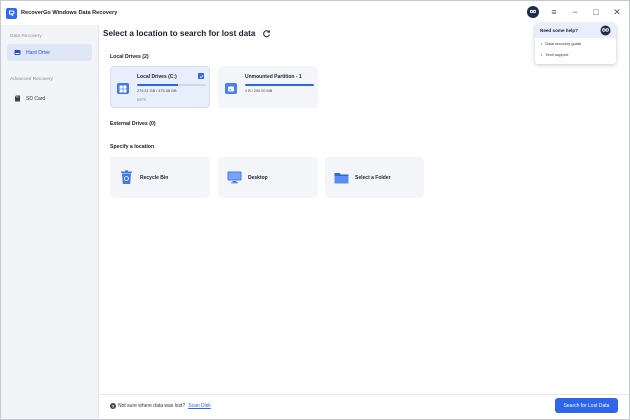 The height and width of the screenshot is (420, 630). I want to click on location-label: Desktop, so click(258, 177).